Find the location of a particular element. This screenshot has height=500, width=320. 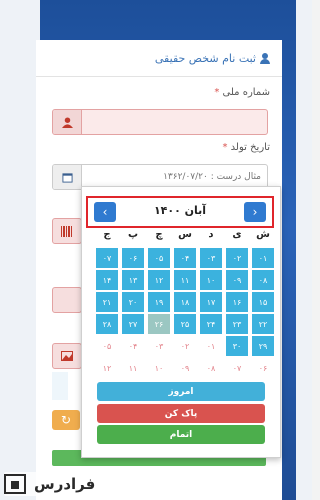

calendar-day: ۲۲ is located at coordinates (263, 324).